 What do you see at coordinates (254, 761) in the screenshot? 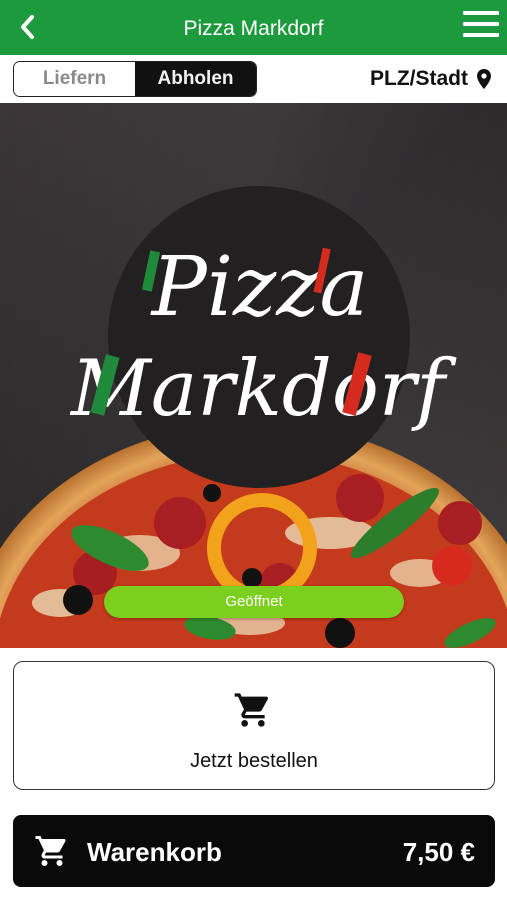
I see `order-now-label: Jetzt bestellen` at bounding box center [254, 761].